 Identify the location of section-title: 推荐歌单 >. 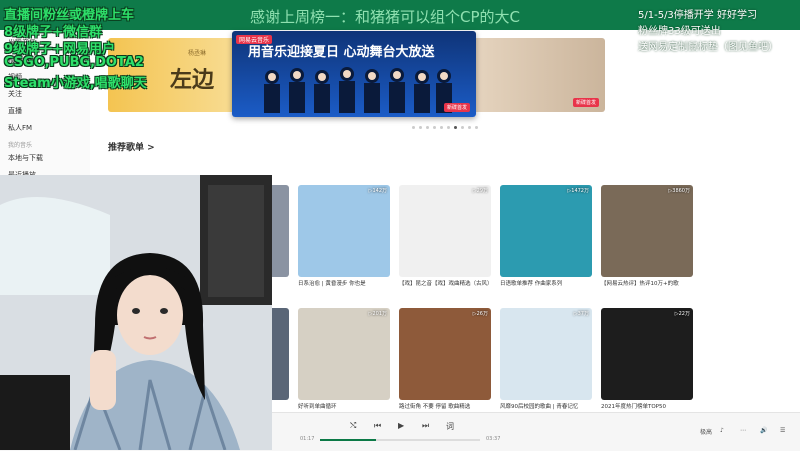
(131, 146).